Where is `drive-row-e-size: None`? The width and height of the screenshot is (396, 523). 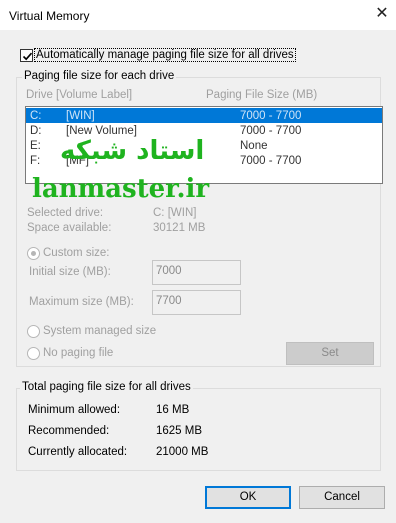 drive-row-e-size: None is located at coordinates (254, 146).